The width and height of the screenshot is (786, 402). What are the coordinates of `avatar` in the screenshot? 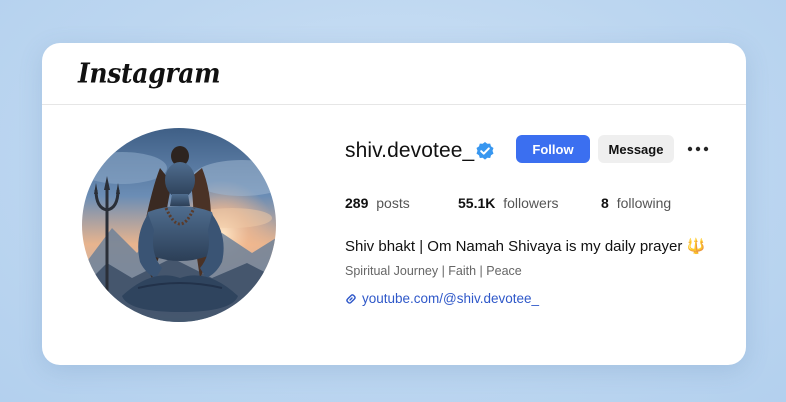 It's located at (179, 225).